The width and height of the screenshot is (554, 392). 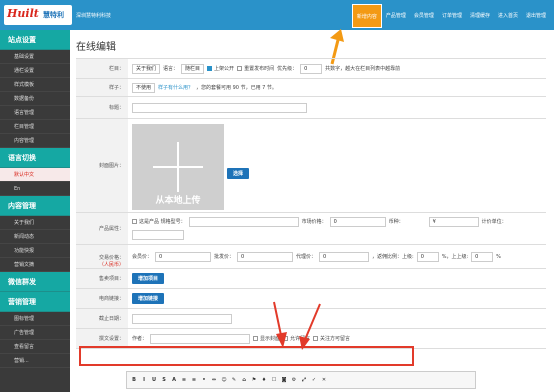 What do you see at coordinates (184, 380) in the screenshot?
I see `align-button: ≡` at bounding box center [184, 380].